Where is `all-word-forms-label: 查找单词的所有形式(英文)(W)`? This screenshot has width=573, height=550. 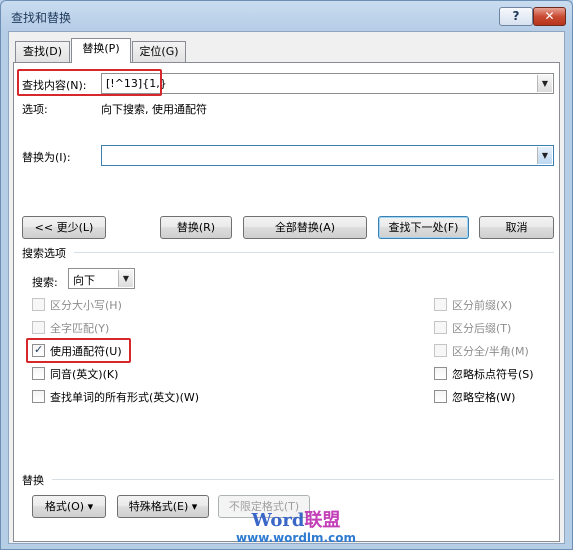
all-word-forms-label: 查找单词的所有形式(英文)(W) is located at coordinates (125, 397).